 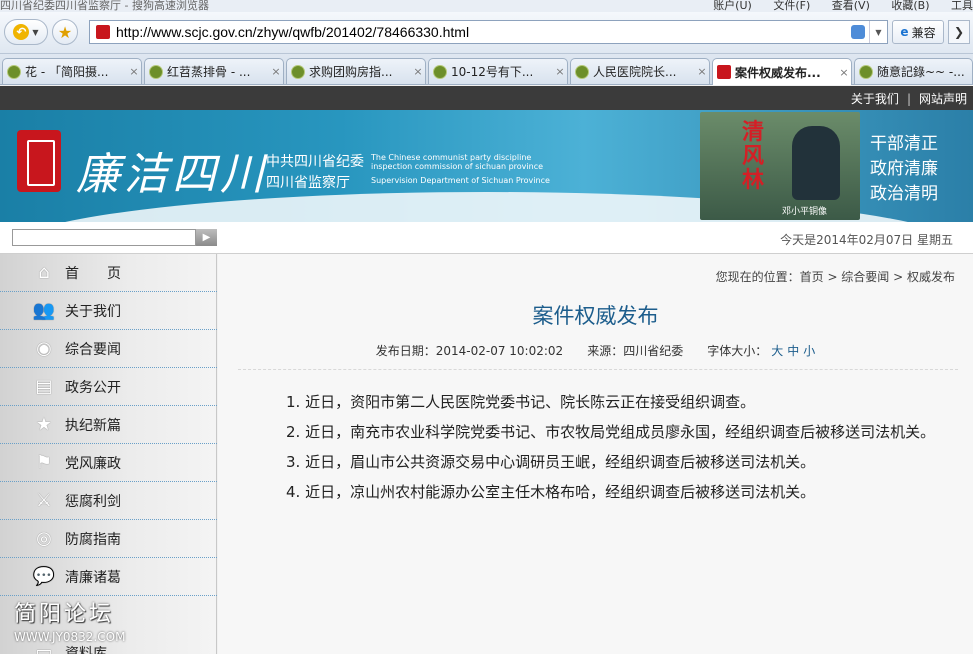 I want to click on watermark-line-2: WWW.JY0832.COM, so click(x=70, y=637).